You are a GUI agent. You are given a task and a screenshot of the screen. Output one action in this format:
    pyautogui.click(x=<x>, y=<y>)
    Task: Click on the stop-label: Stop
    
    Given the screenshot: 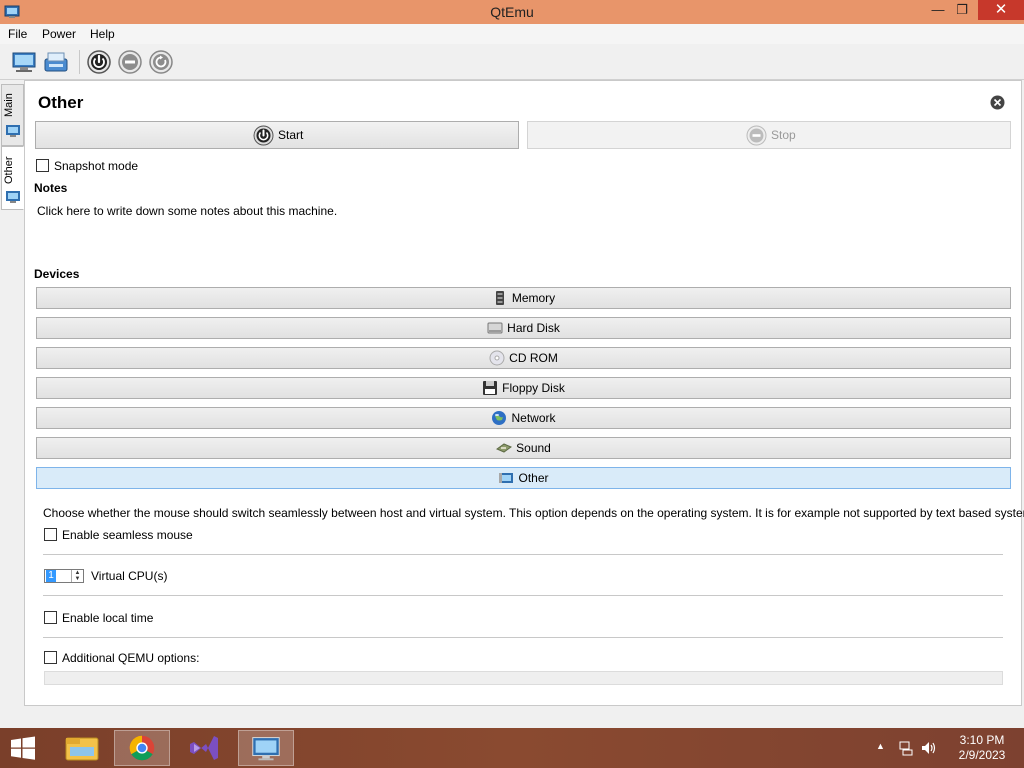 What is the action you would take?
    pyautogui.click(x=783, y=135)
    